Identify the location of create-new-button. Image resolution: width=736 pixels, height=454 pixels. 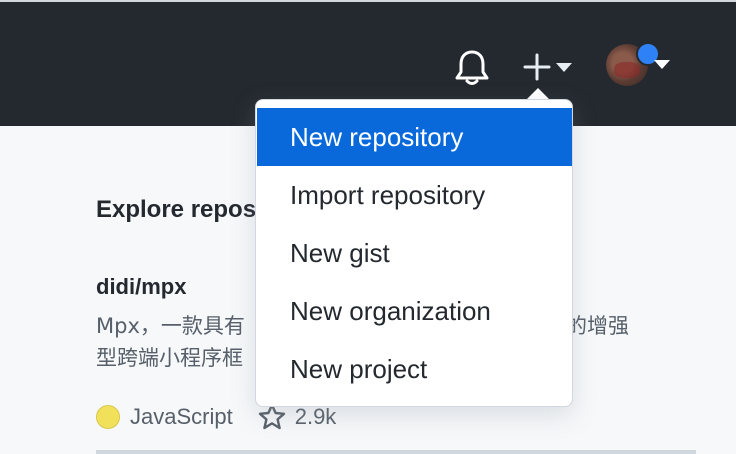
(548, 67).